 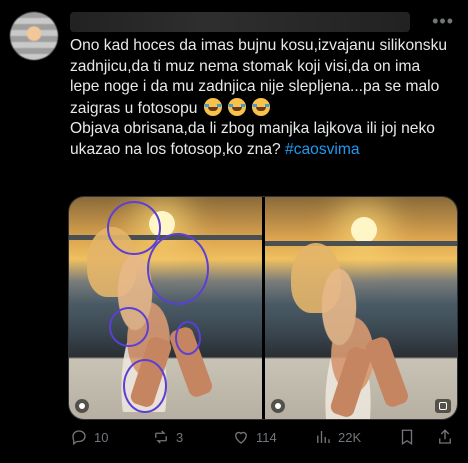 I want to click on retweet-button: 3, so click(x=192, y=437).